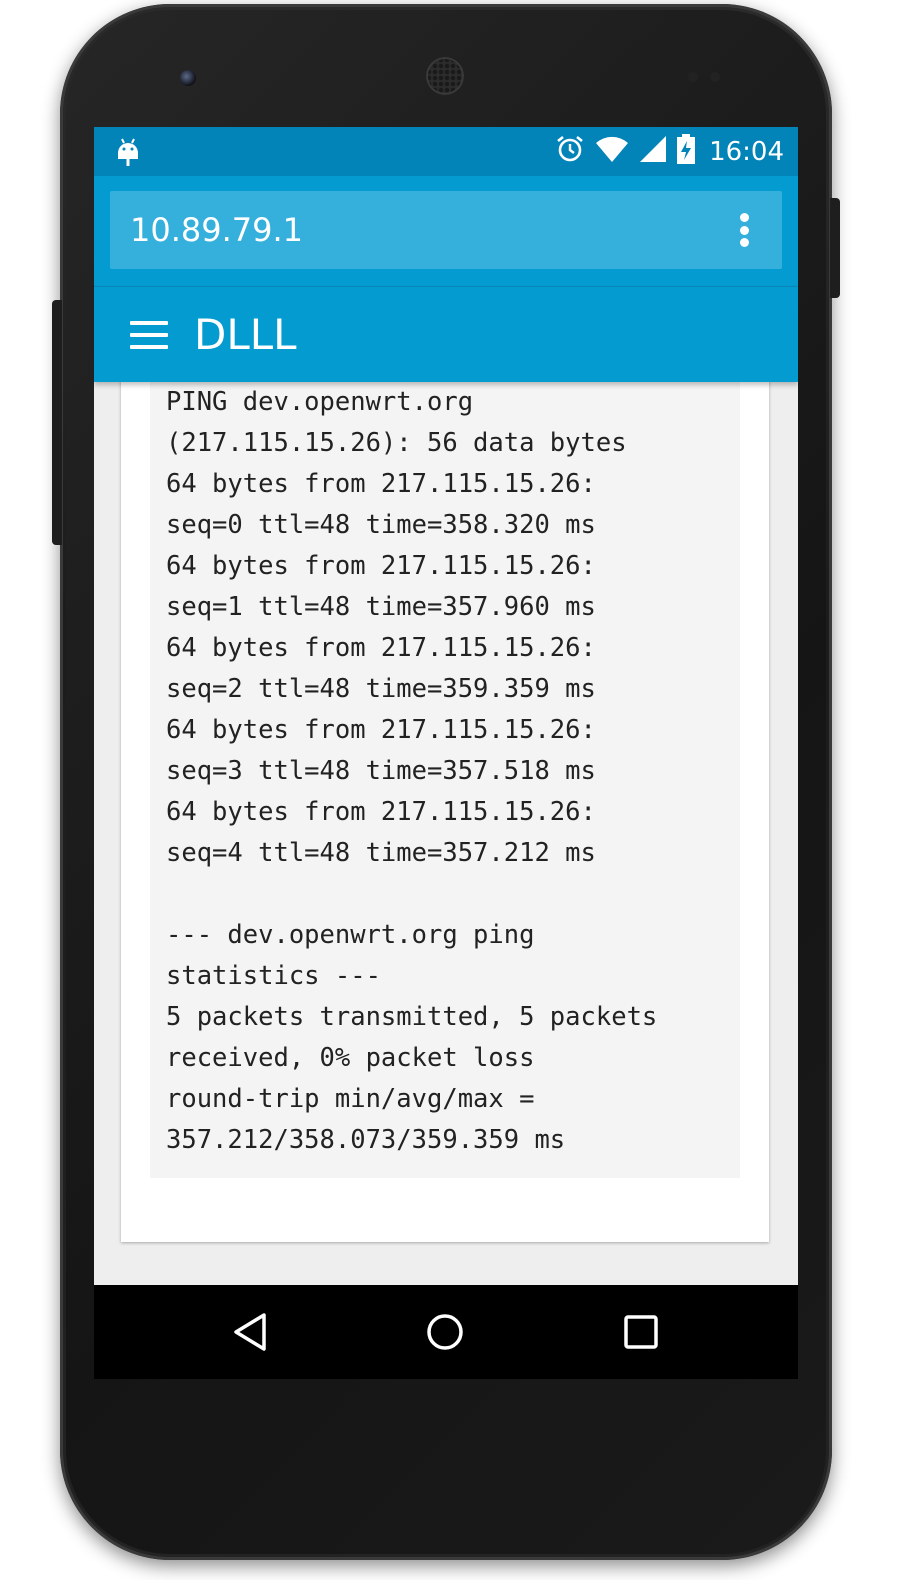 Image resolution: width=900 pixels, height=1580 pixels. What do you see at coordinates (693, 77) in the screenshot?
I see `proximity-sensor` at bounding box center [693, 77].